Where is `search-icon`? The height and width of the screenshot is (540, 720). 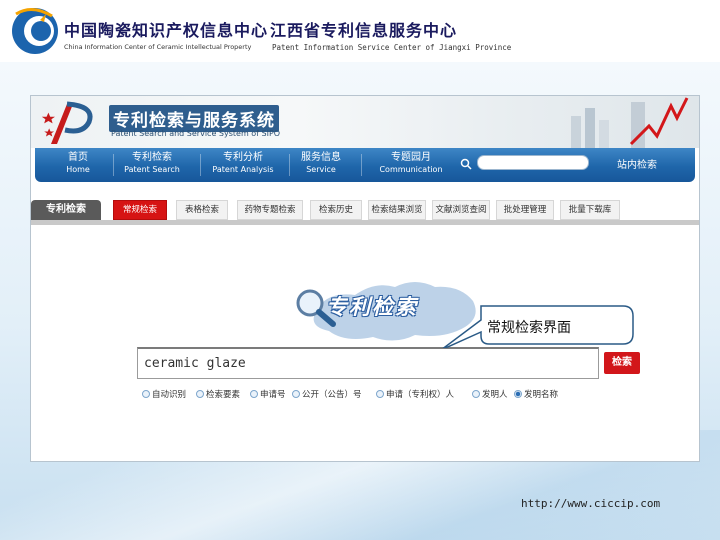 search-icon is located at coordinates (466, 164).